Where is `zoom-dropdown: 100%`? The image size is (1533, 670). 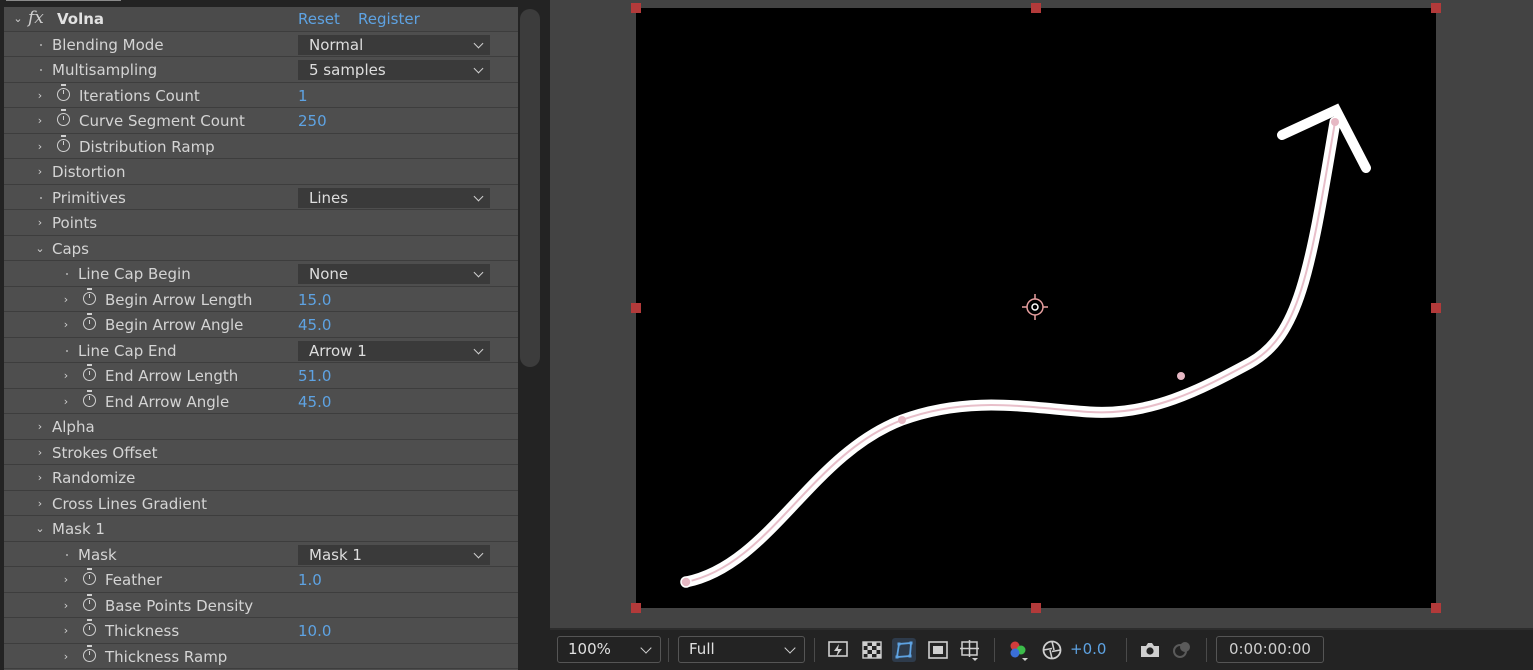 zoom-dropdown: 100% is located at coordinates (609, 649).